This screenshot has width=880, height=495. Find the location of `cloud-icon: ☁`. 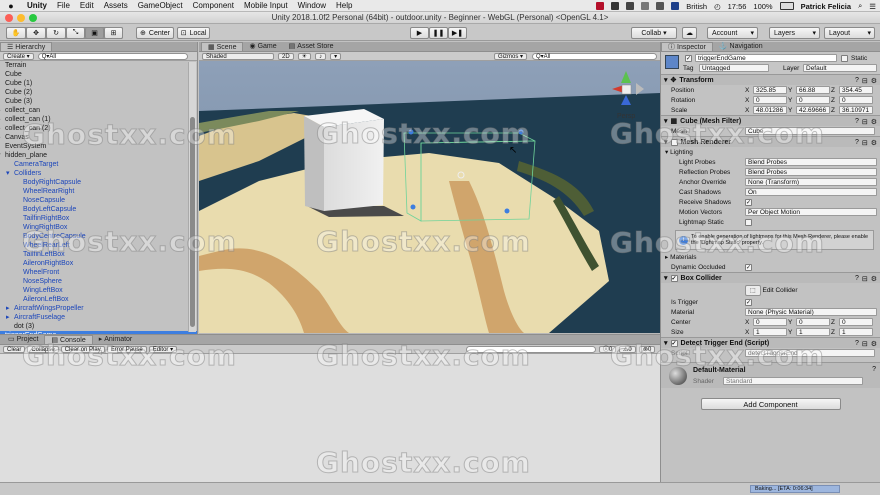

cloud-icon: ☁ is located at coordinates (689, 33).